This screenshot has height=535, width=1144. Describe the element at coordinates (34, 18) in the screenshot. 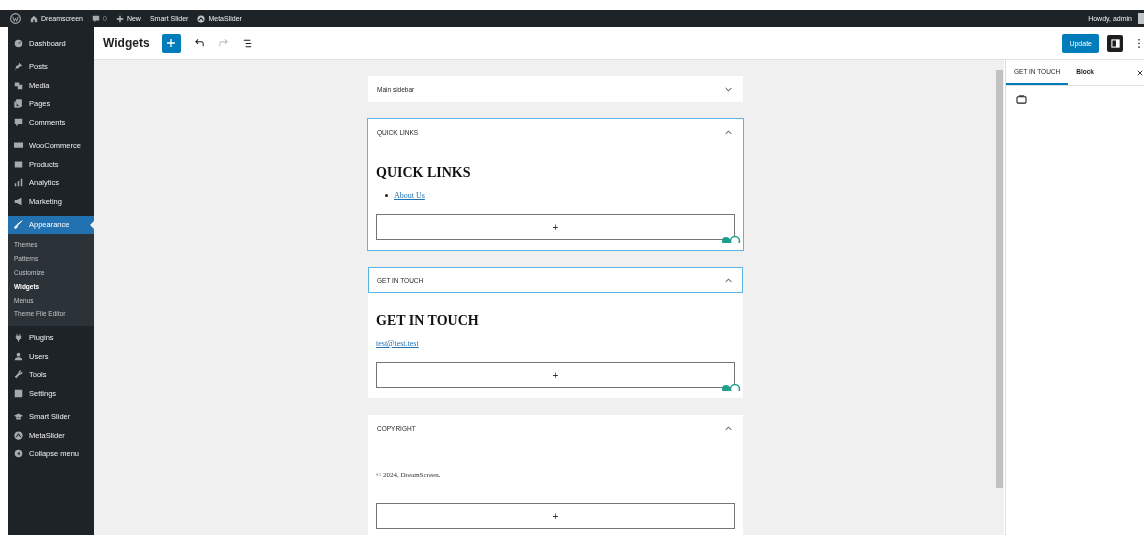

I see `home-icon` at that location.